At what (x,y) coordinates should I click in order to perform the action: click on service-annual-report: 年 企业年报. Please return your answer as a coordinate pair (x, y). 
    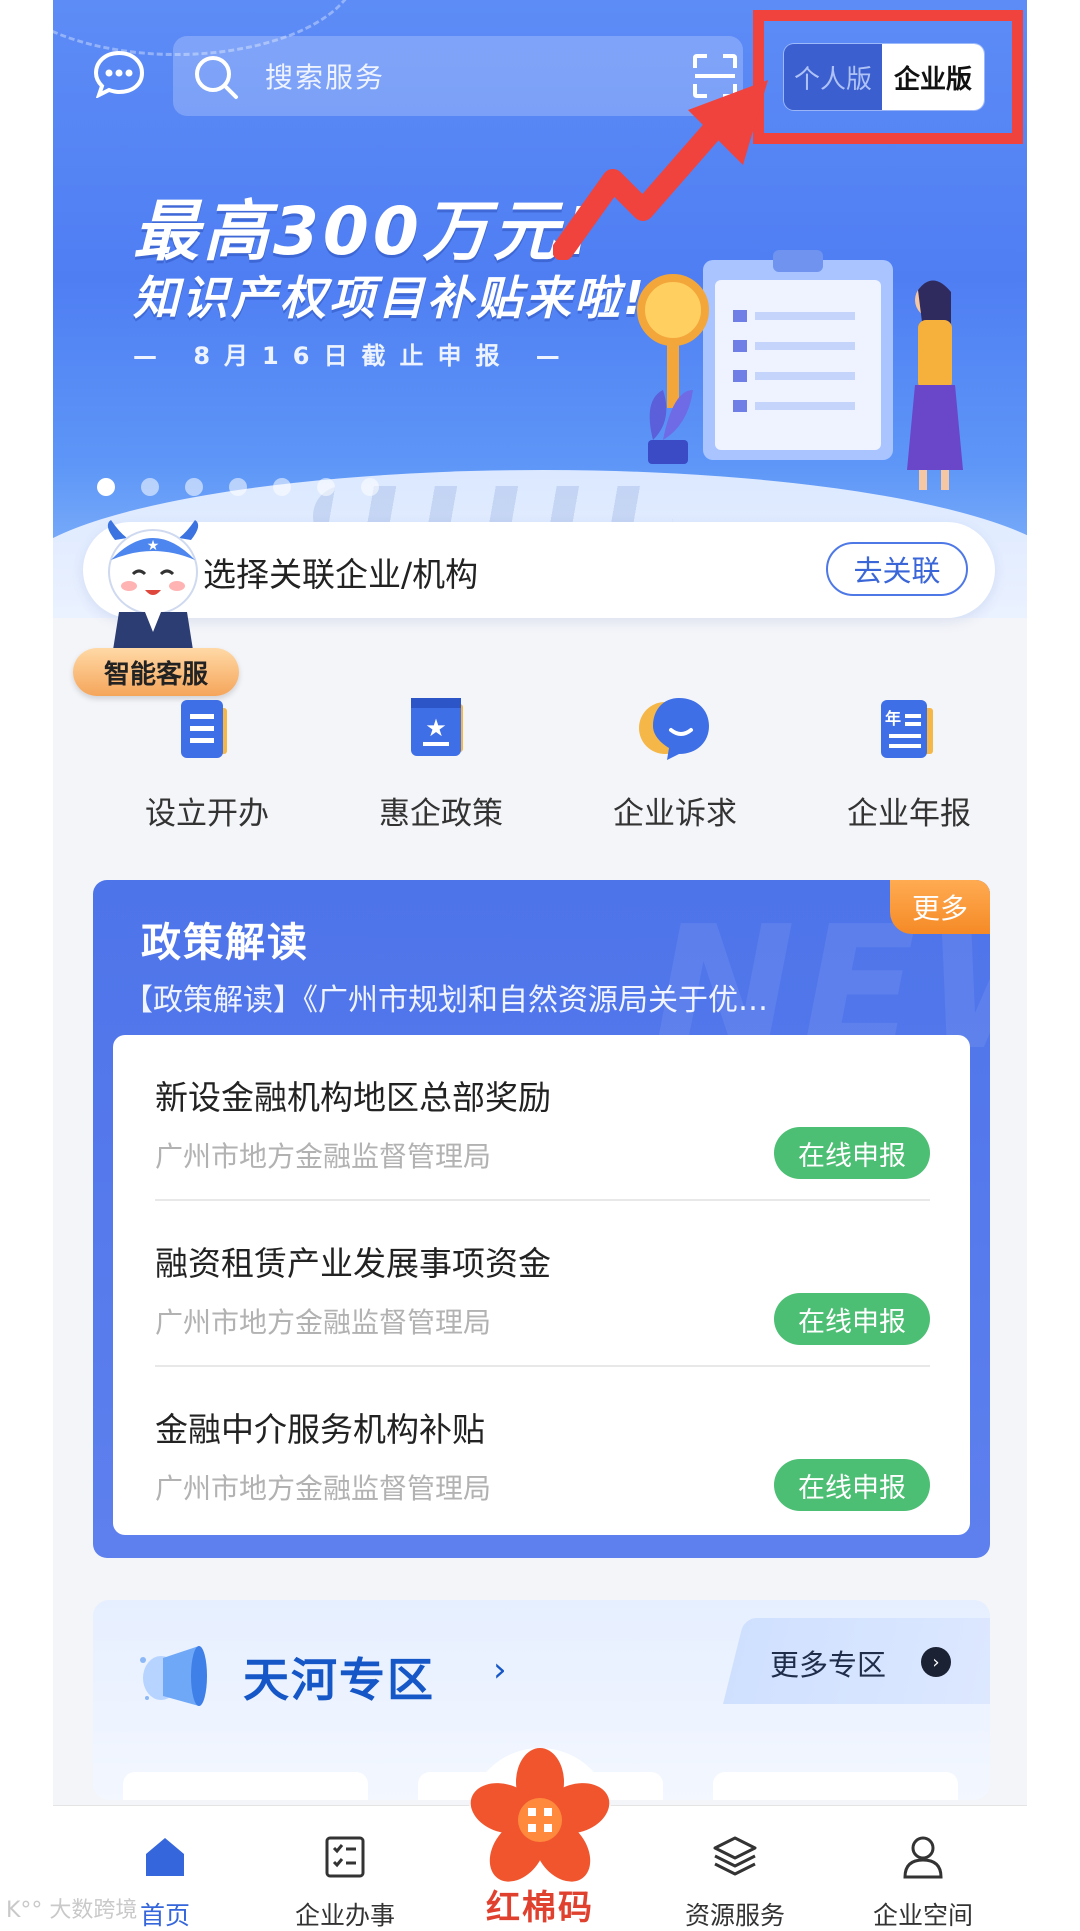
    Looking at the image, I should click on (909, 761).